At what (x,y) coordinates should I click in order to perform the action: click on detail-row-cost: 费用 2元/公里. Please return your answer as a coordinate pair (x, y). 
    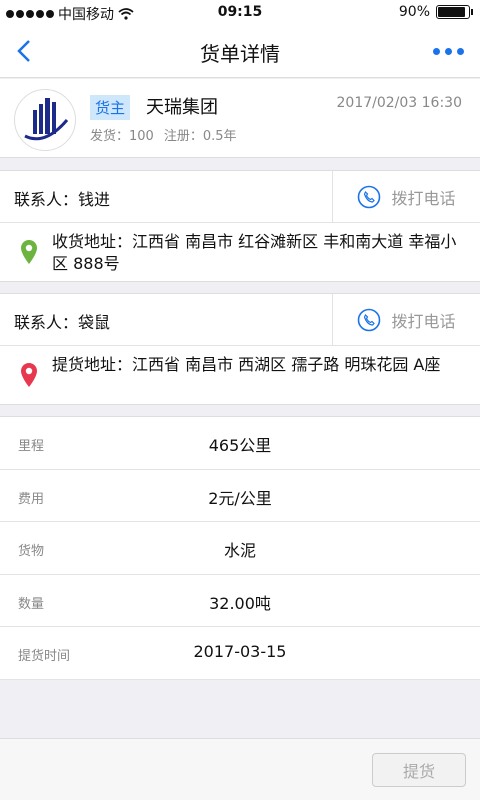
    Looking at the image, I should click on (240, 496).